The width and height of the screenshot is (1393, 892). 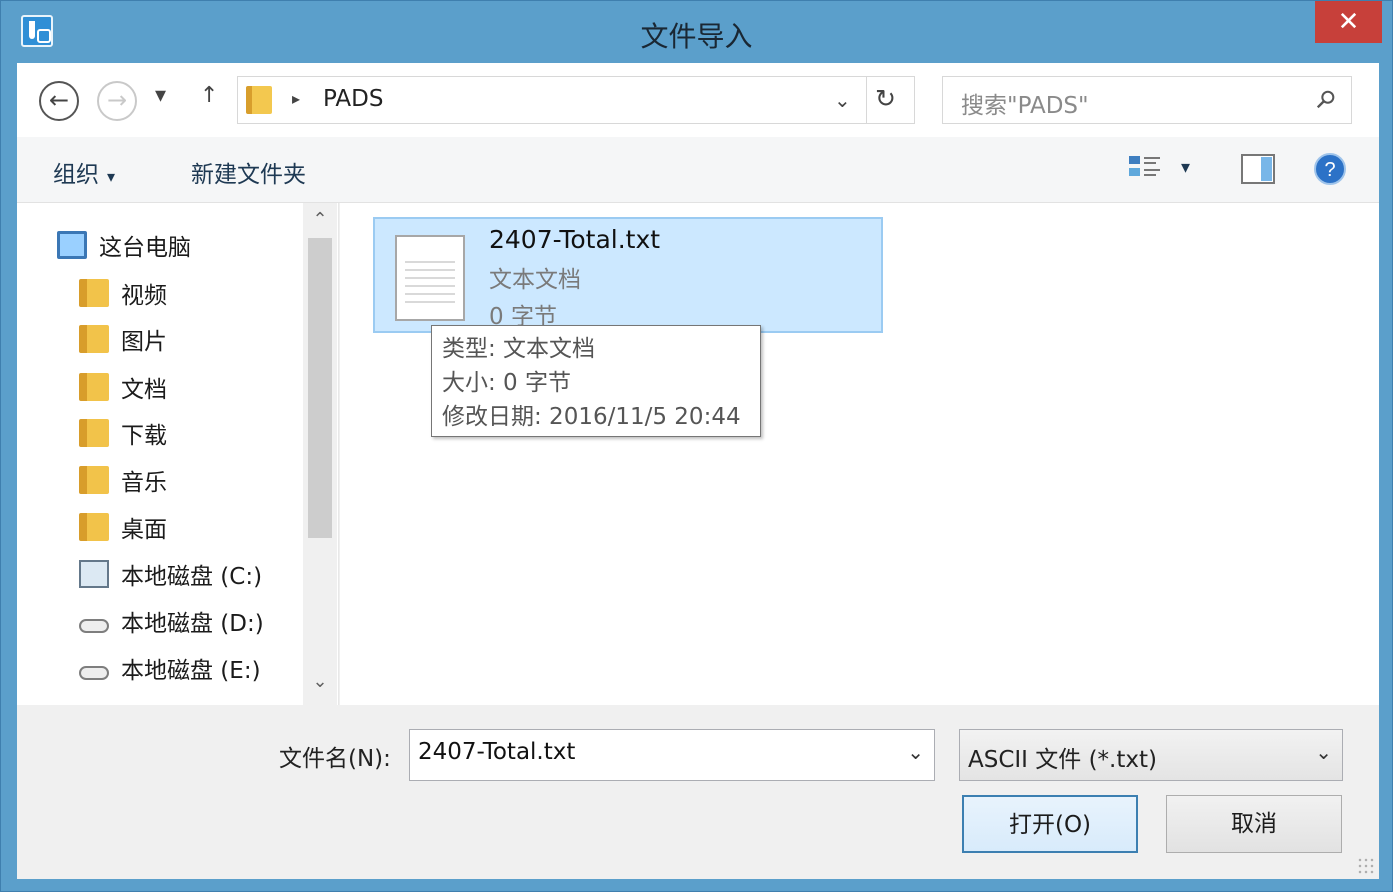 What do you see at coordinates (576, 100) in the screenshot?
I see `address-bar: ▸ PADS ⌄ ↻` at bounding box center [576, 100].